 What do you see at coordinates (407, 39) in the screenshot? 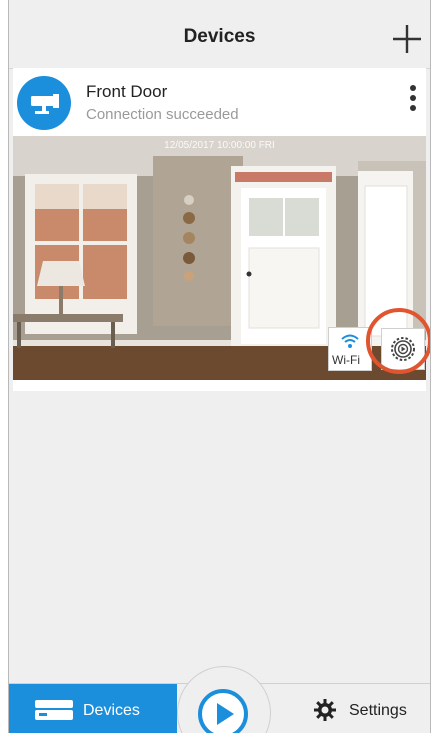
I see `plus-icon` at bounding box center [407, 39].